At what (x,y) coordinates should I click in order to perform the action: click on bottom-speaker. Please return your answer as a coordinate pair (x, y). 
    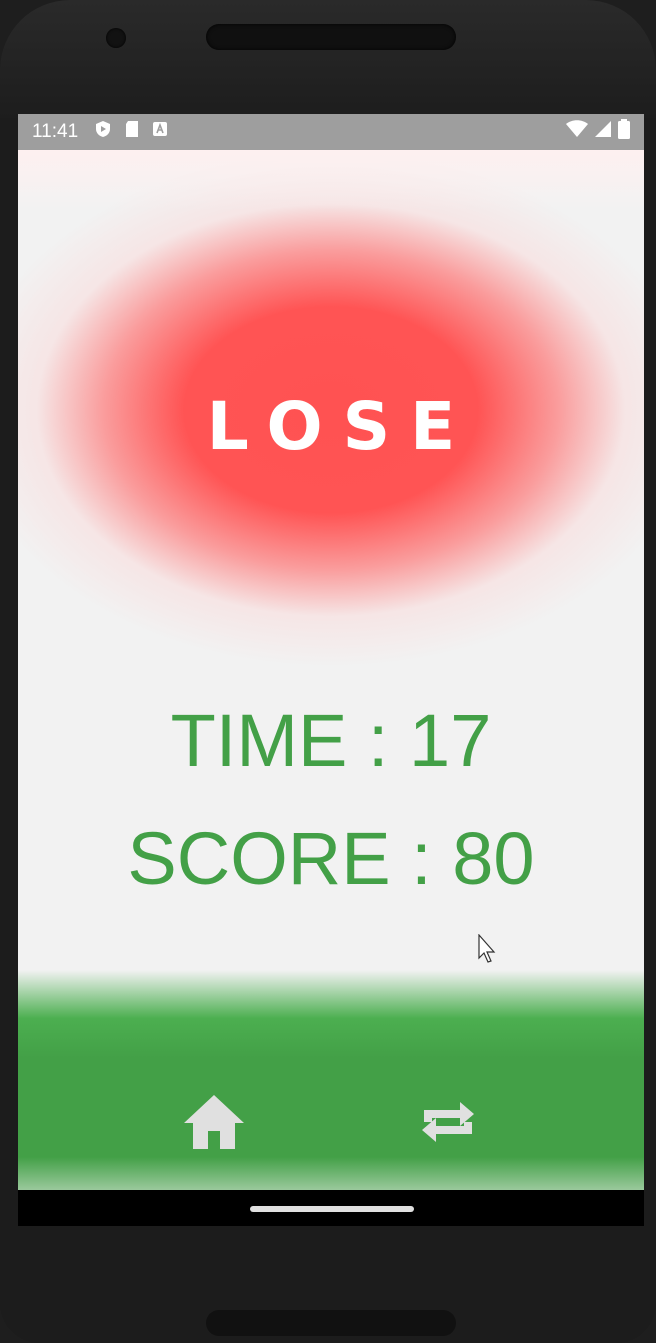
    Looking at the image, I should click on (331, 1323).